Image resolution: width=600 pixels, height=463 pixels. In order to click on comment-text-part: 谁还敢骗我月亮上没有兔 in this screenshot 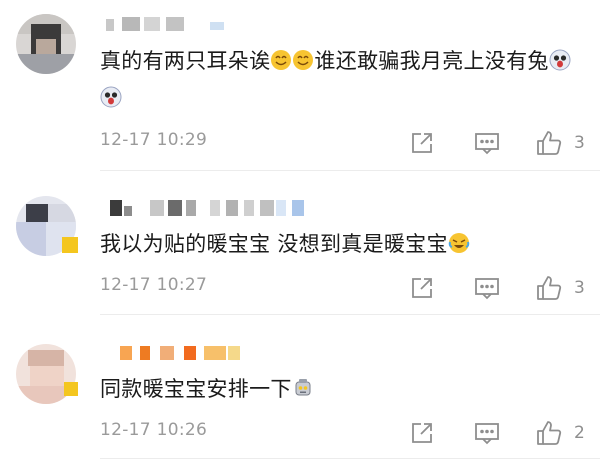, I will do `click(431, 61)`.